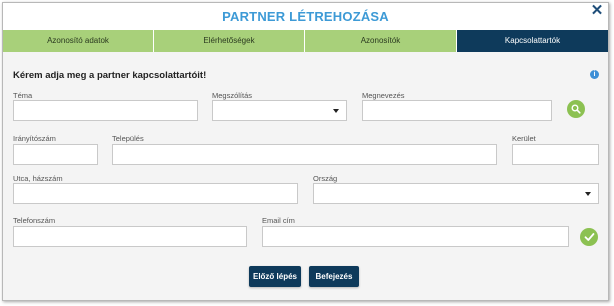  Describe the element at coordinates (34, 138) in the screenshot. I see `iranyitoszam-label: Irányítószám` at that location.